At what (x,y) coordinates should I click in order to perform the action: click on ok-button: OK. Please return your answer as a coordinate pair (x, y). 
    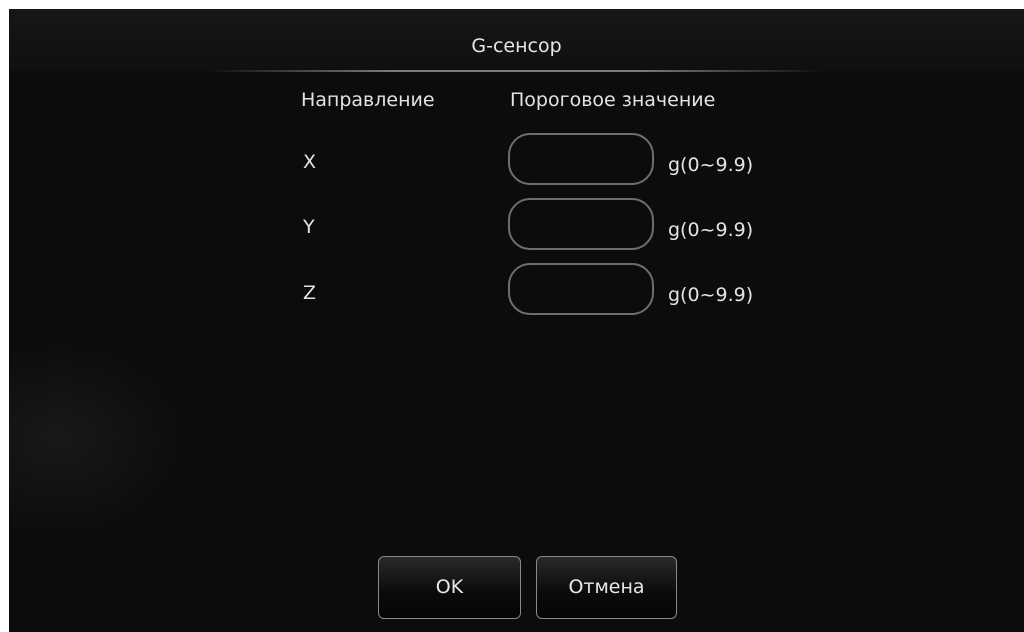
    Looking at the image, I should click on (449, 587).